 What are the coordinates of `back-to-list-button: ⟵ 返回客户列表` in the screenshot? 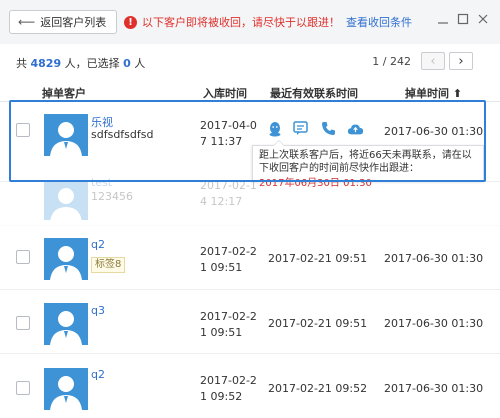 It's located at (63, 22).